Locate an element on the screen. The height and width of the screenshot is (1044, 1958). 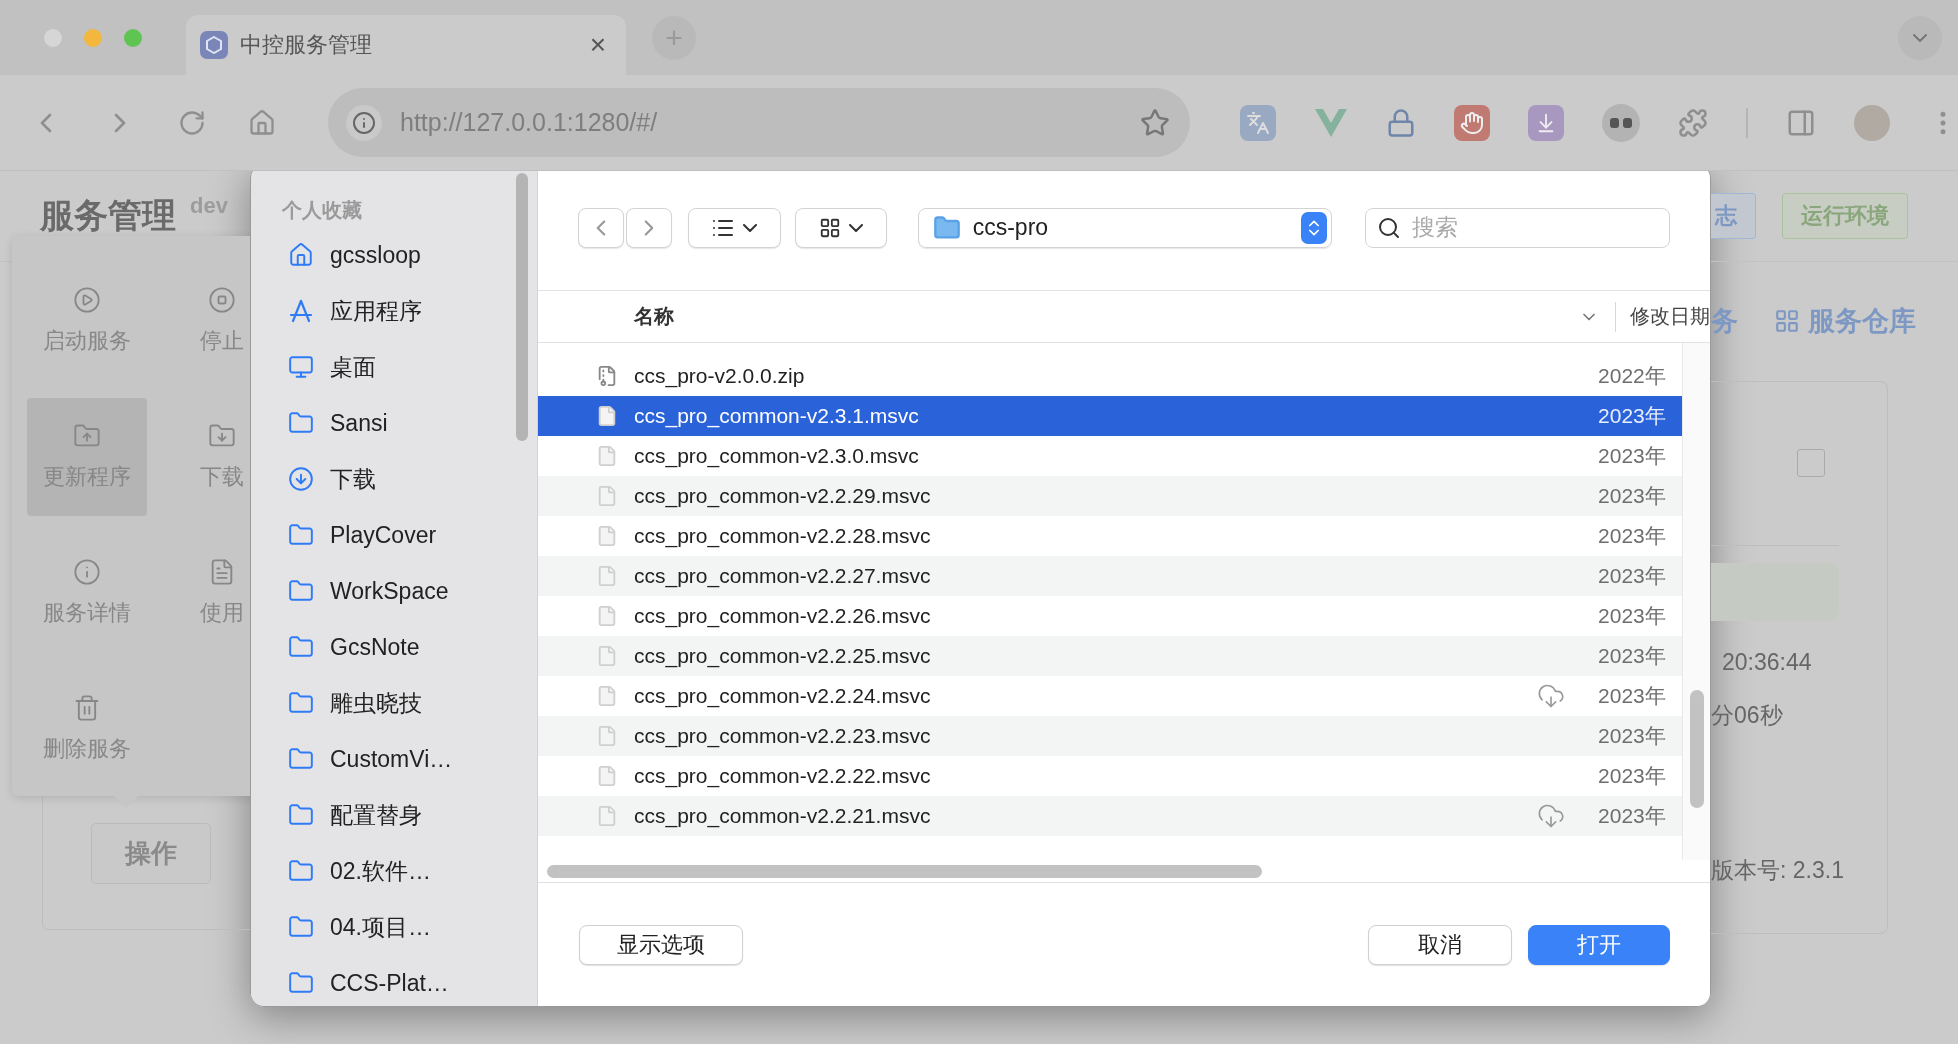
grid-view-button is located at coordinates (840, 227).